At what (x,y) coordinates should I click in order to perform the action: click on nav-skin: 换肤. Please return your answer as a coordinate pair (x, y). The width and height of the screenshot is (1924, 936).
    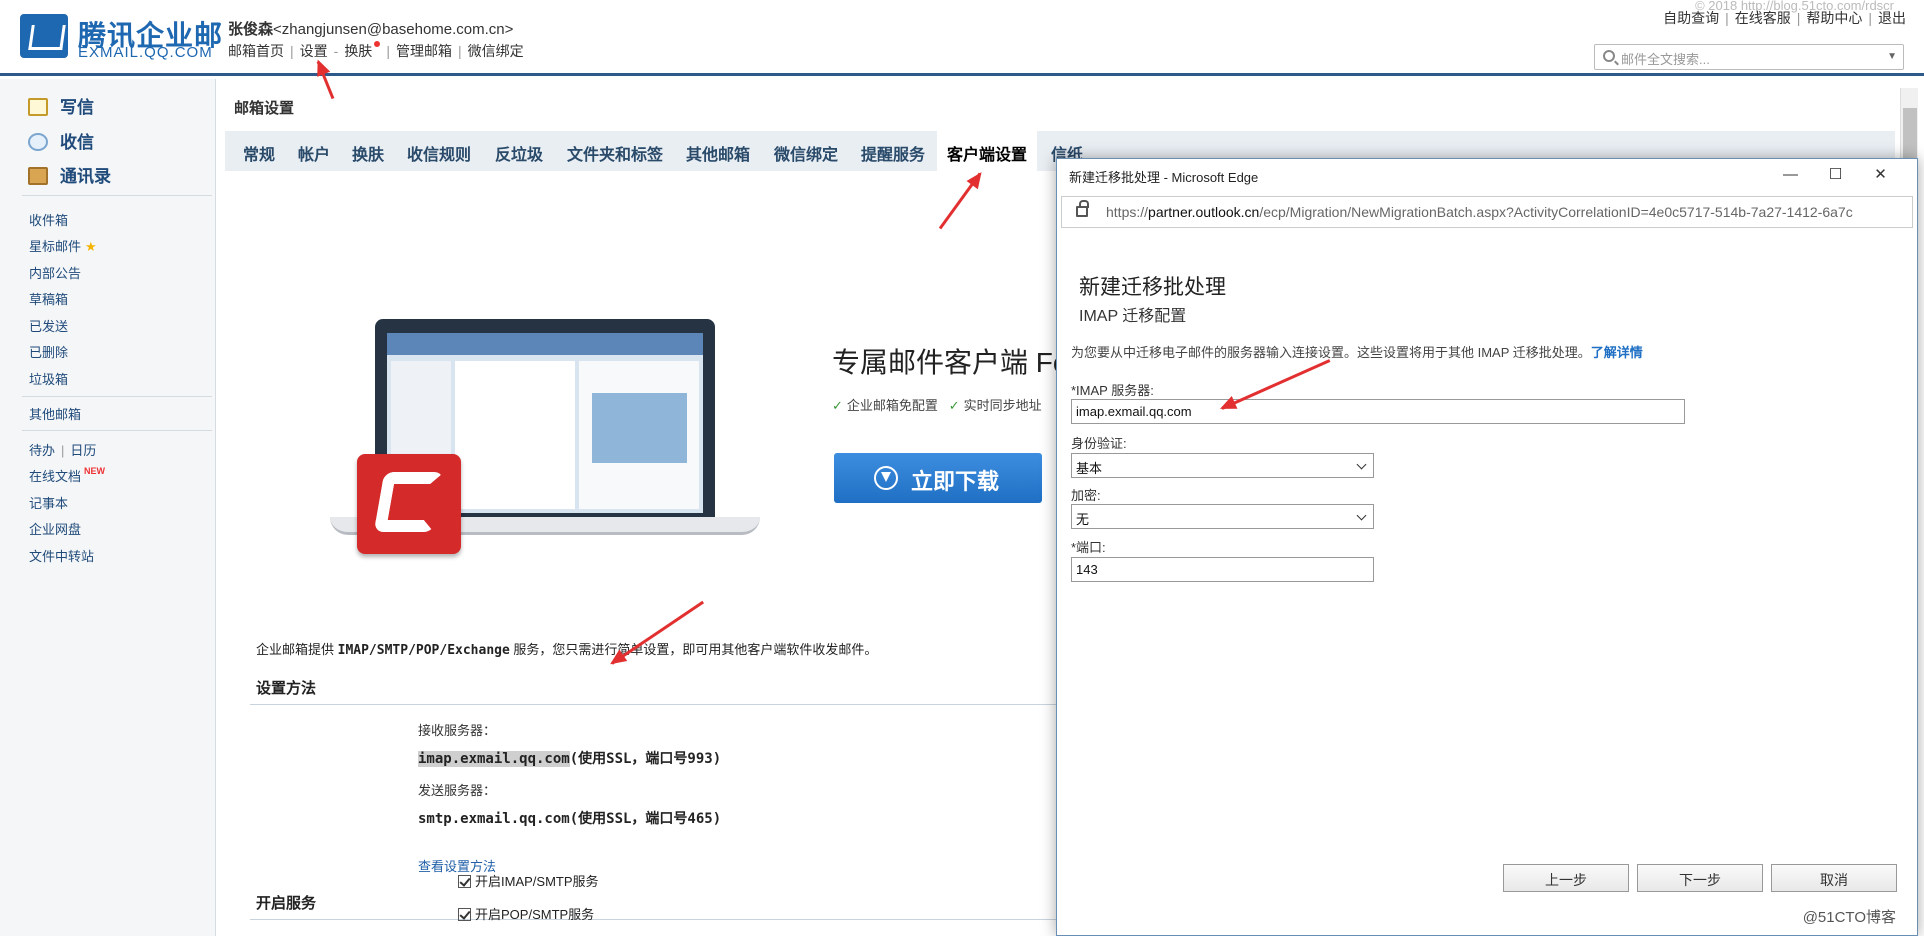
    Looking at the image, I should click on (358, 51).